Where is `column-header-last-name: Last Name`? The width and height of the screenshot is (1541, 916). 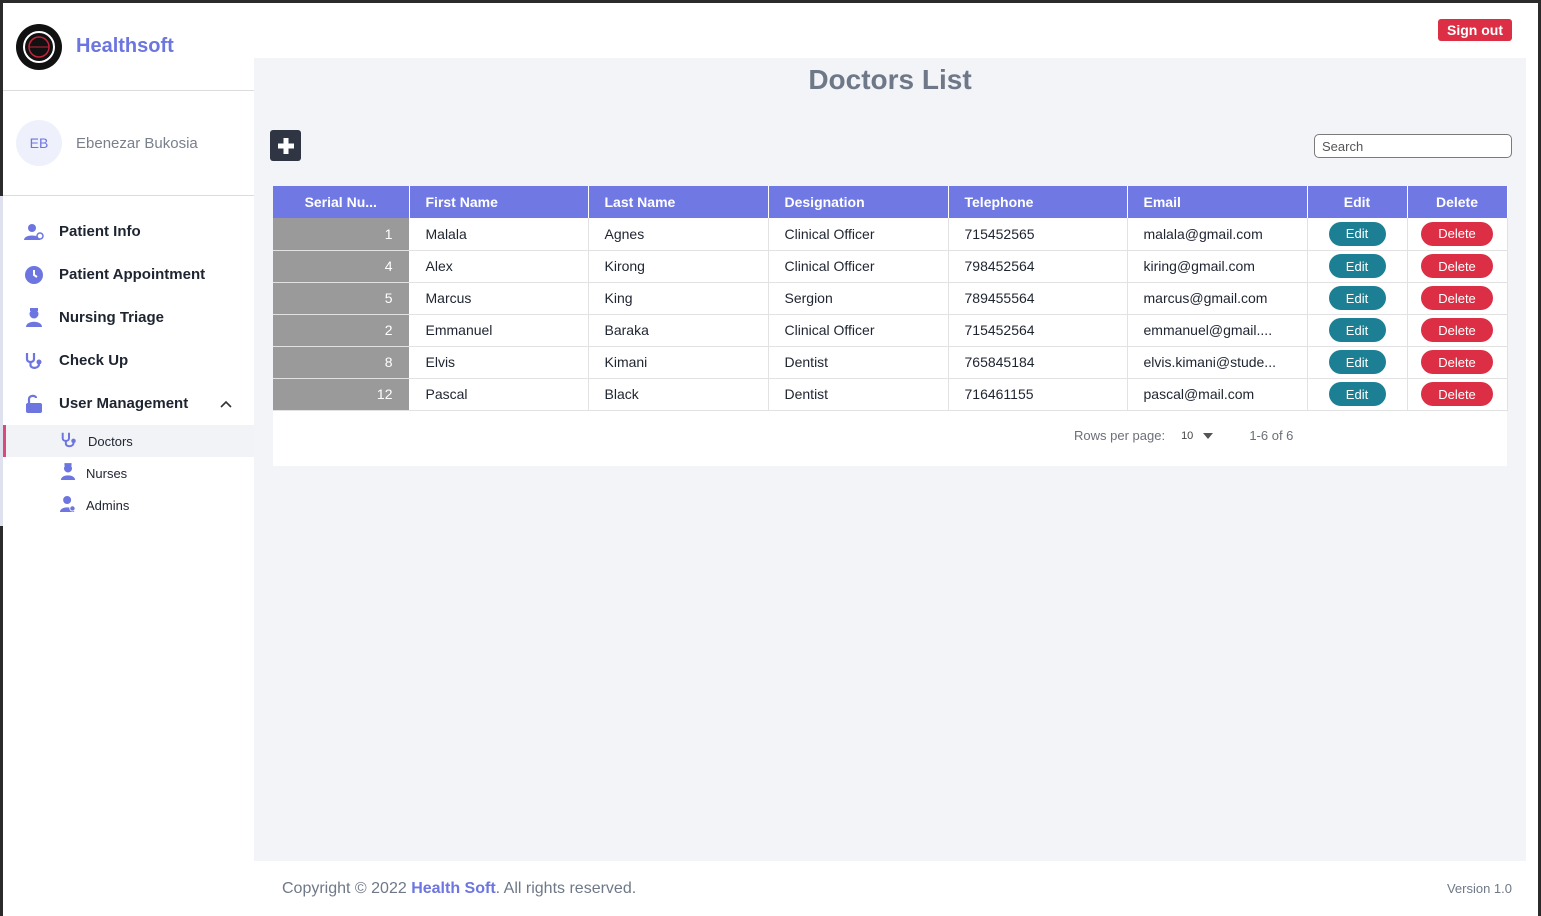
column-header-last-name: Last Name is located at coordinates (678, 202).